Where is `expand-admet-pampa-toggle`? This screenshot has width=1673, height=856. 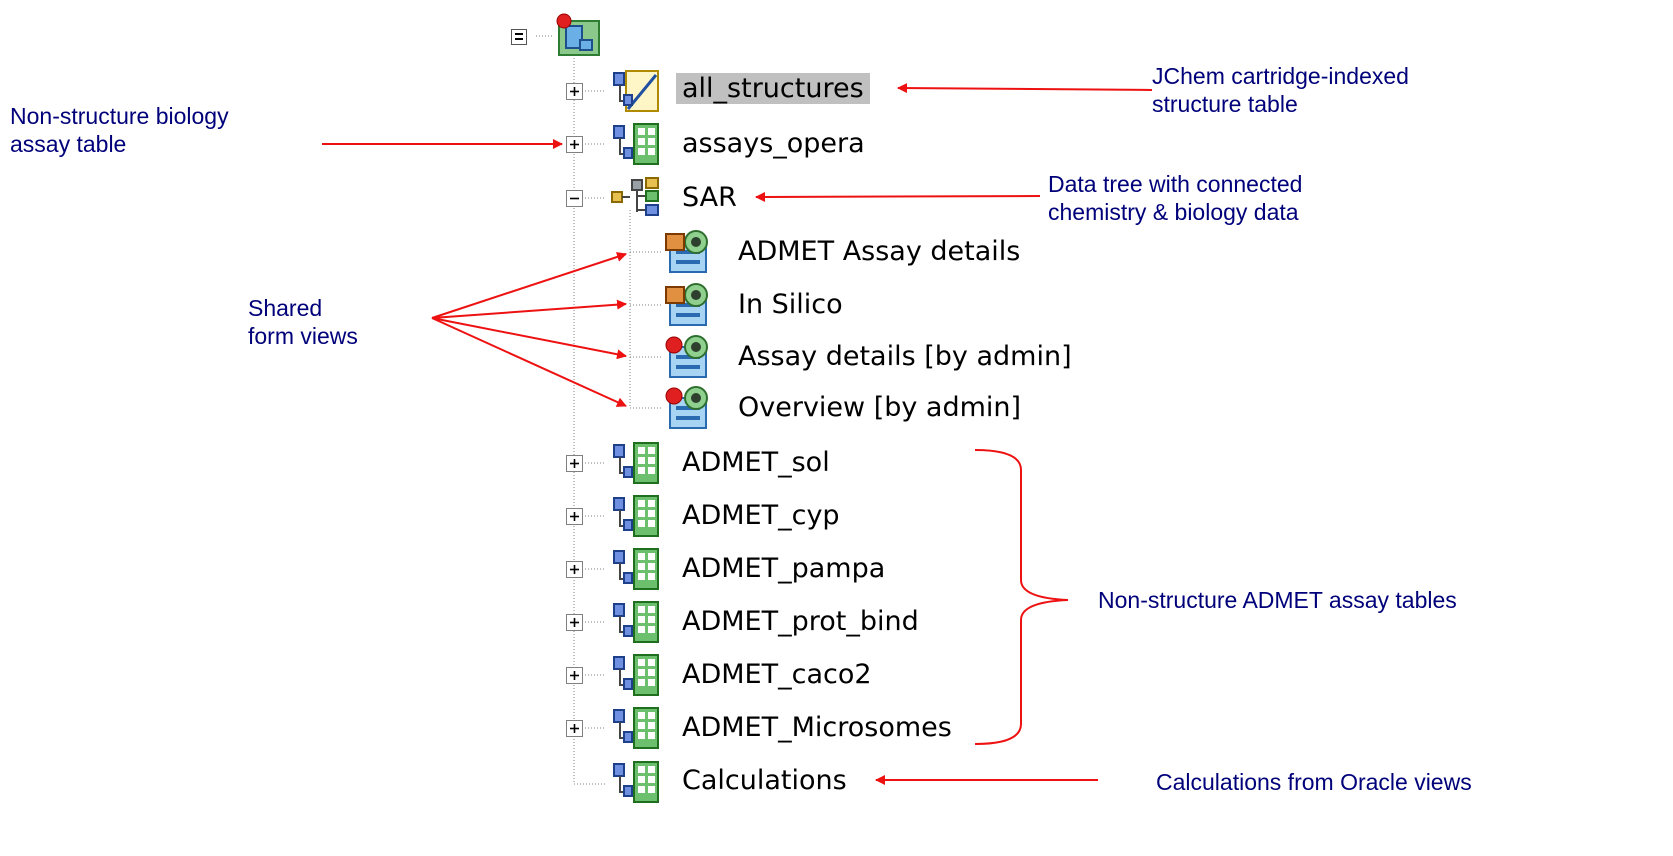
expand-admet-pampa-toggle is located at coordinates (574, 569).